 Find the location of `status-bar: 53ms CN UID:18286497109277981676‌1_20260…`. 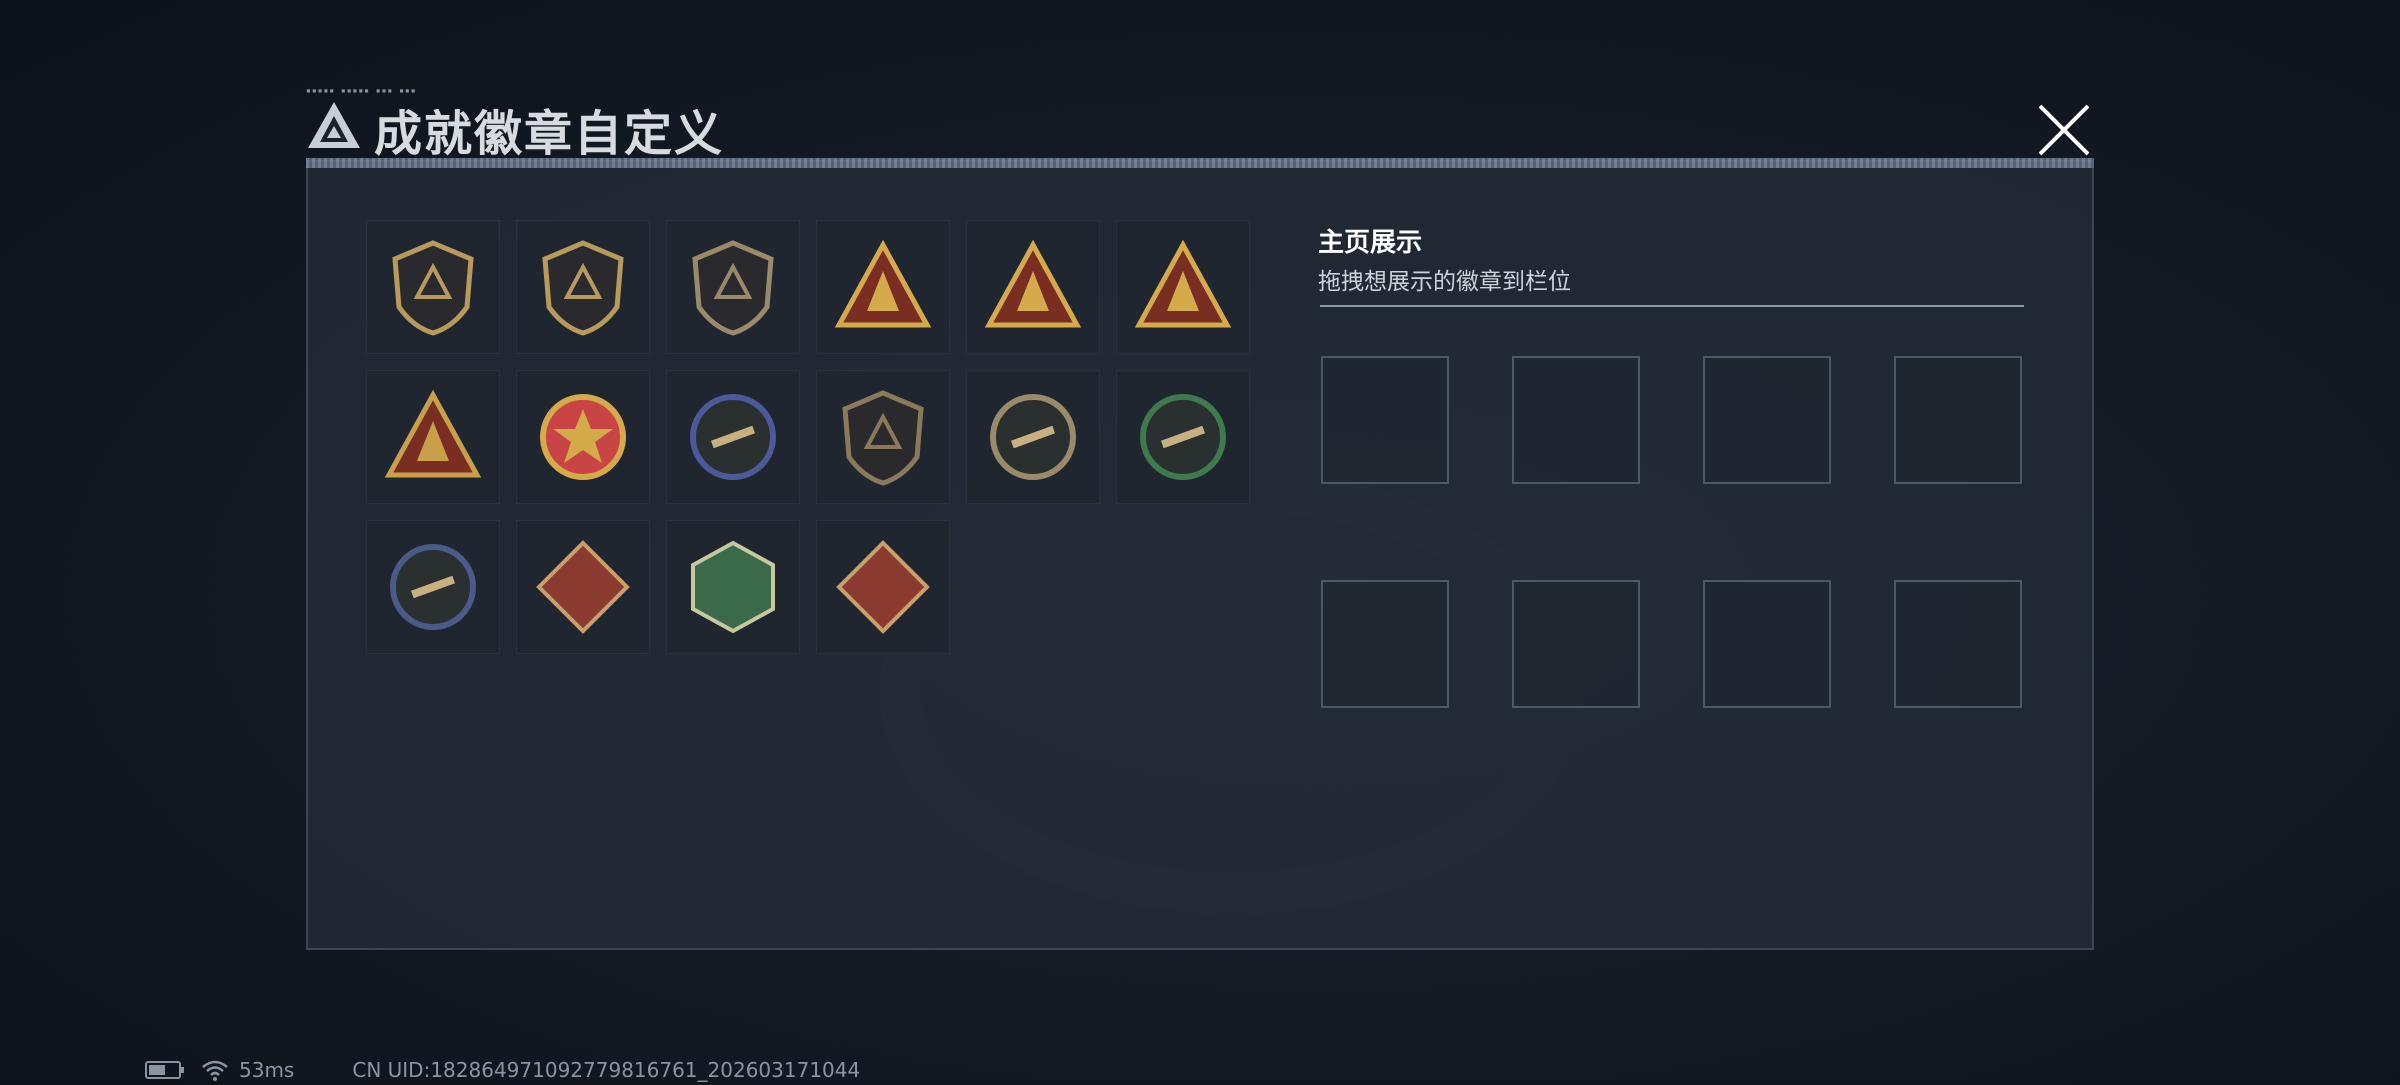

status-bar: 53ms CN UID:18286497109277981676‌1_20260… is located at coordinates (502, 1070).